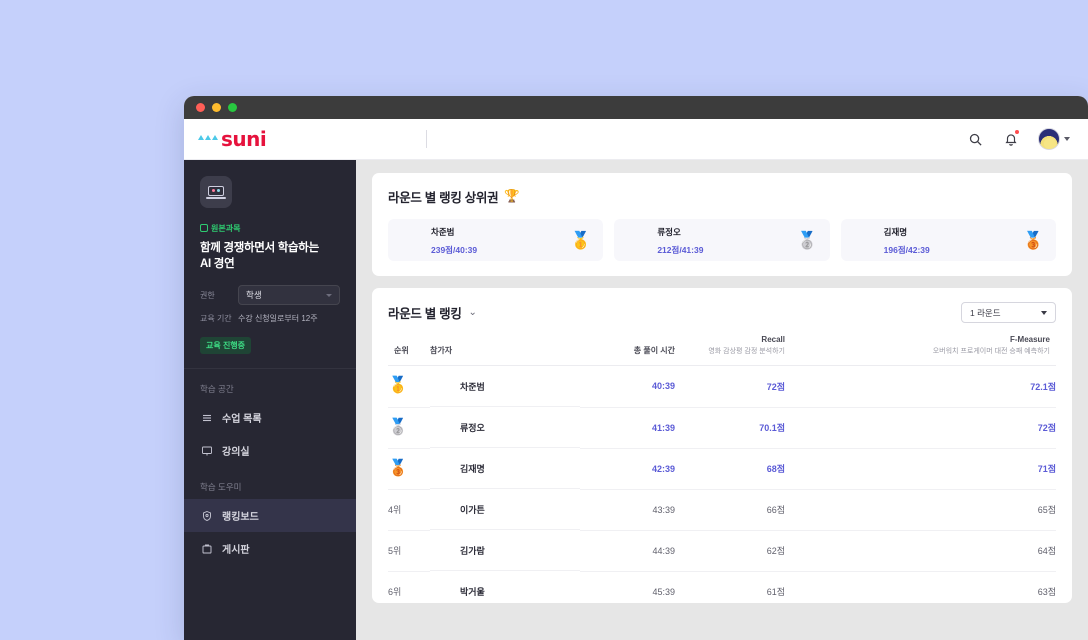 The width and height of the screenshot is (1088, 640). I want to click on user-avatar-menu, so click(1054, 139).